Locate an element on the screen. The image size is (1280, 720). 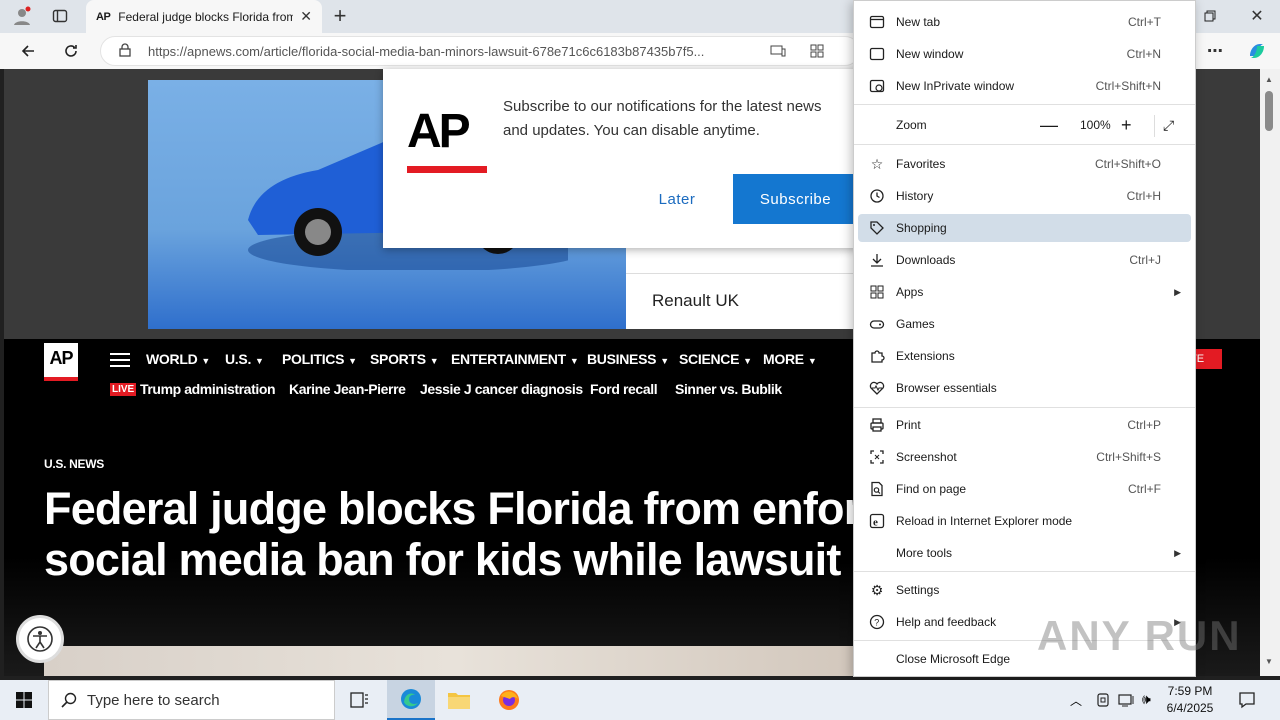
article-kicker: U.S. NEWS is located at coordinates (74, 464).